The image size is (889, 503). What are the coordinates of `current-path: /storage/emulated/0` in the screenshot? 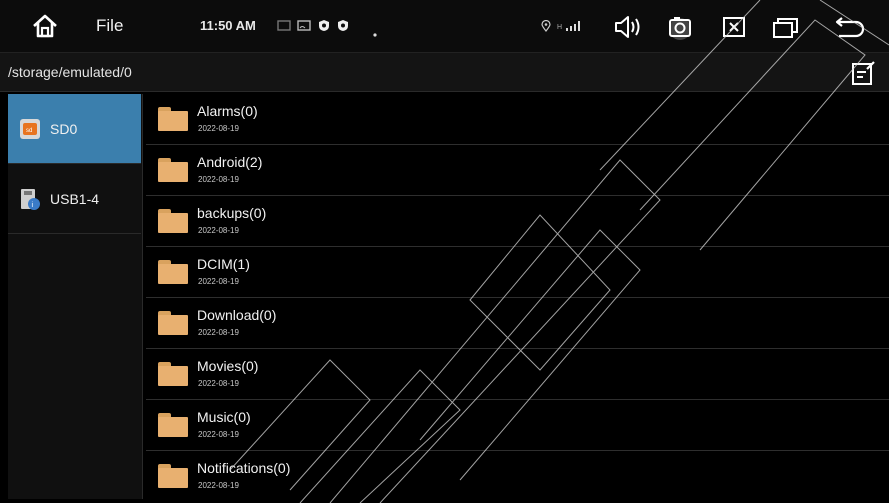 It's located at (70, 72).